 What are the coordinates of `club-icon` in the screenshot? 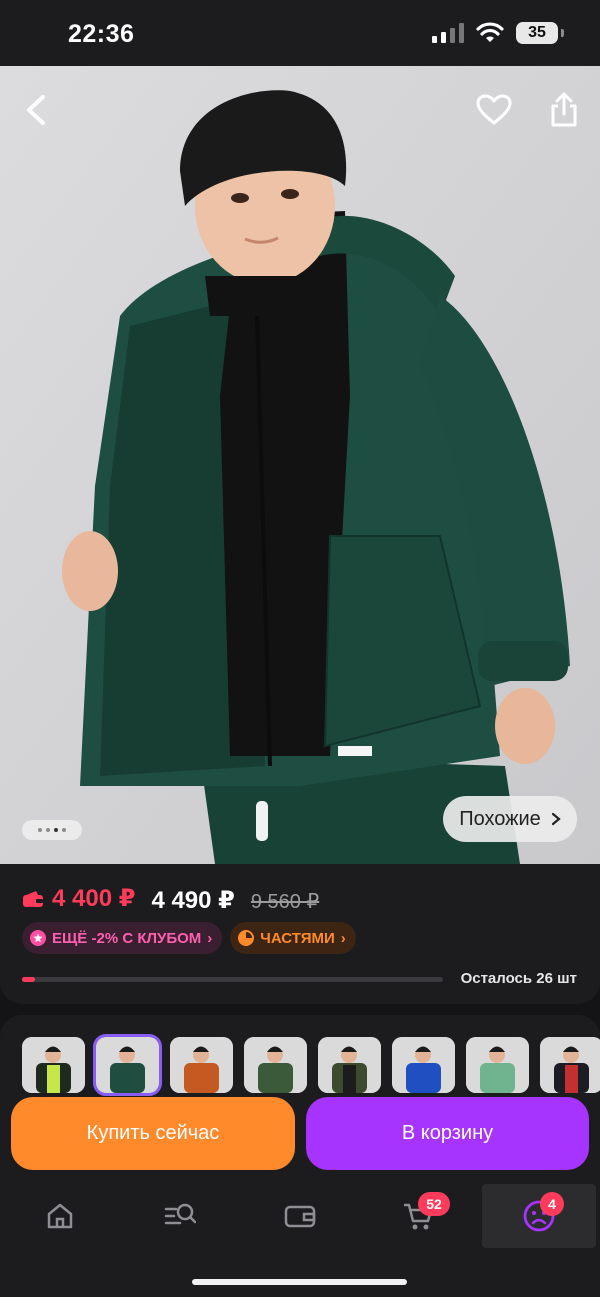 It's located at (38, 938).